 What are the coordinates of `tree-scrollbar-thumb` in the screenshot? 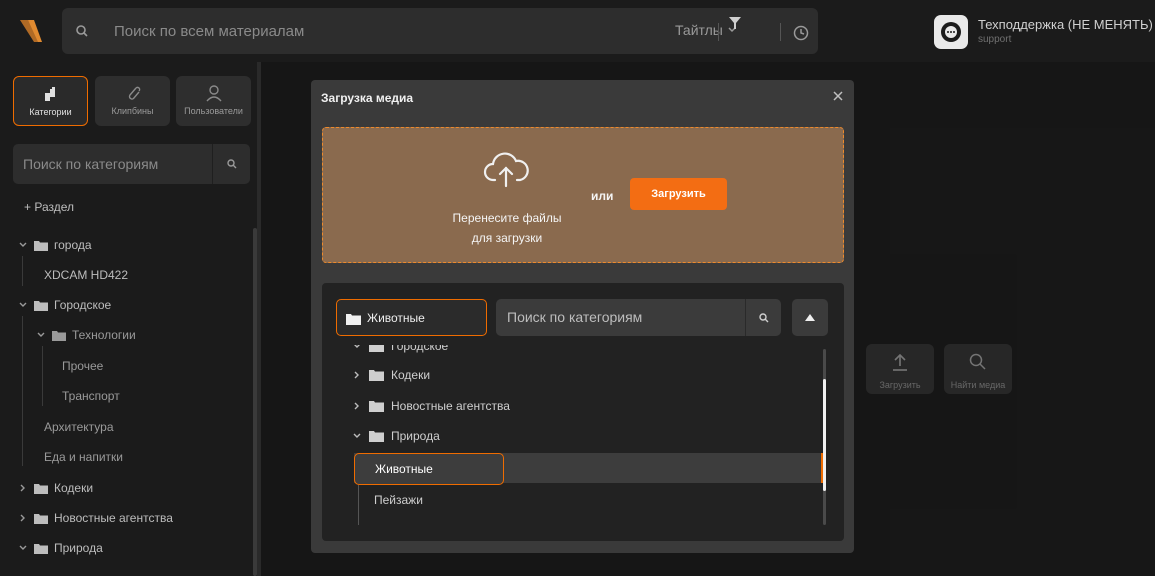 It's located at (824, 435).